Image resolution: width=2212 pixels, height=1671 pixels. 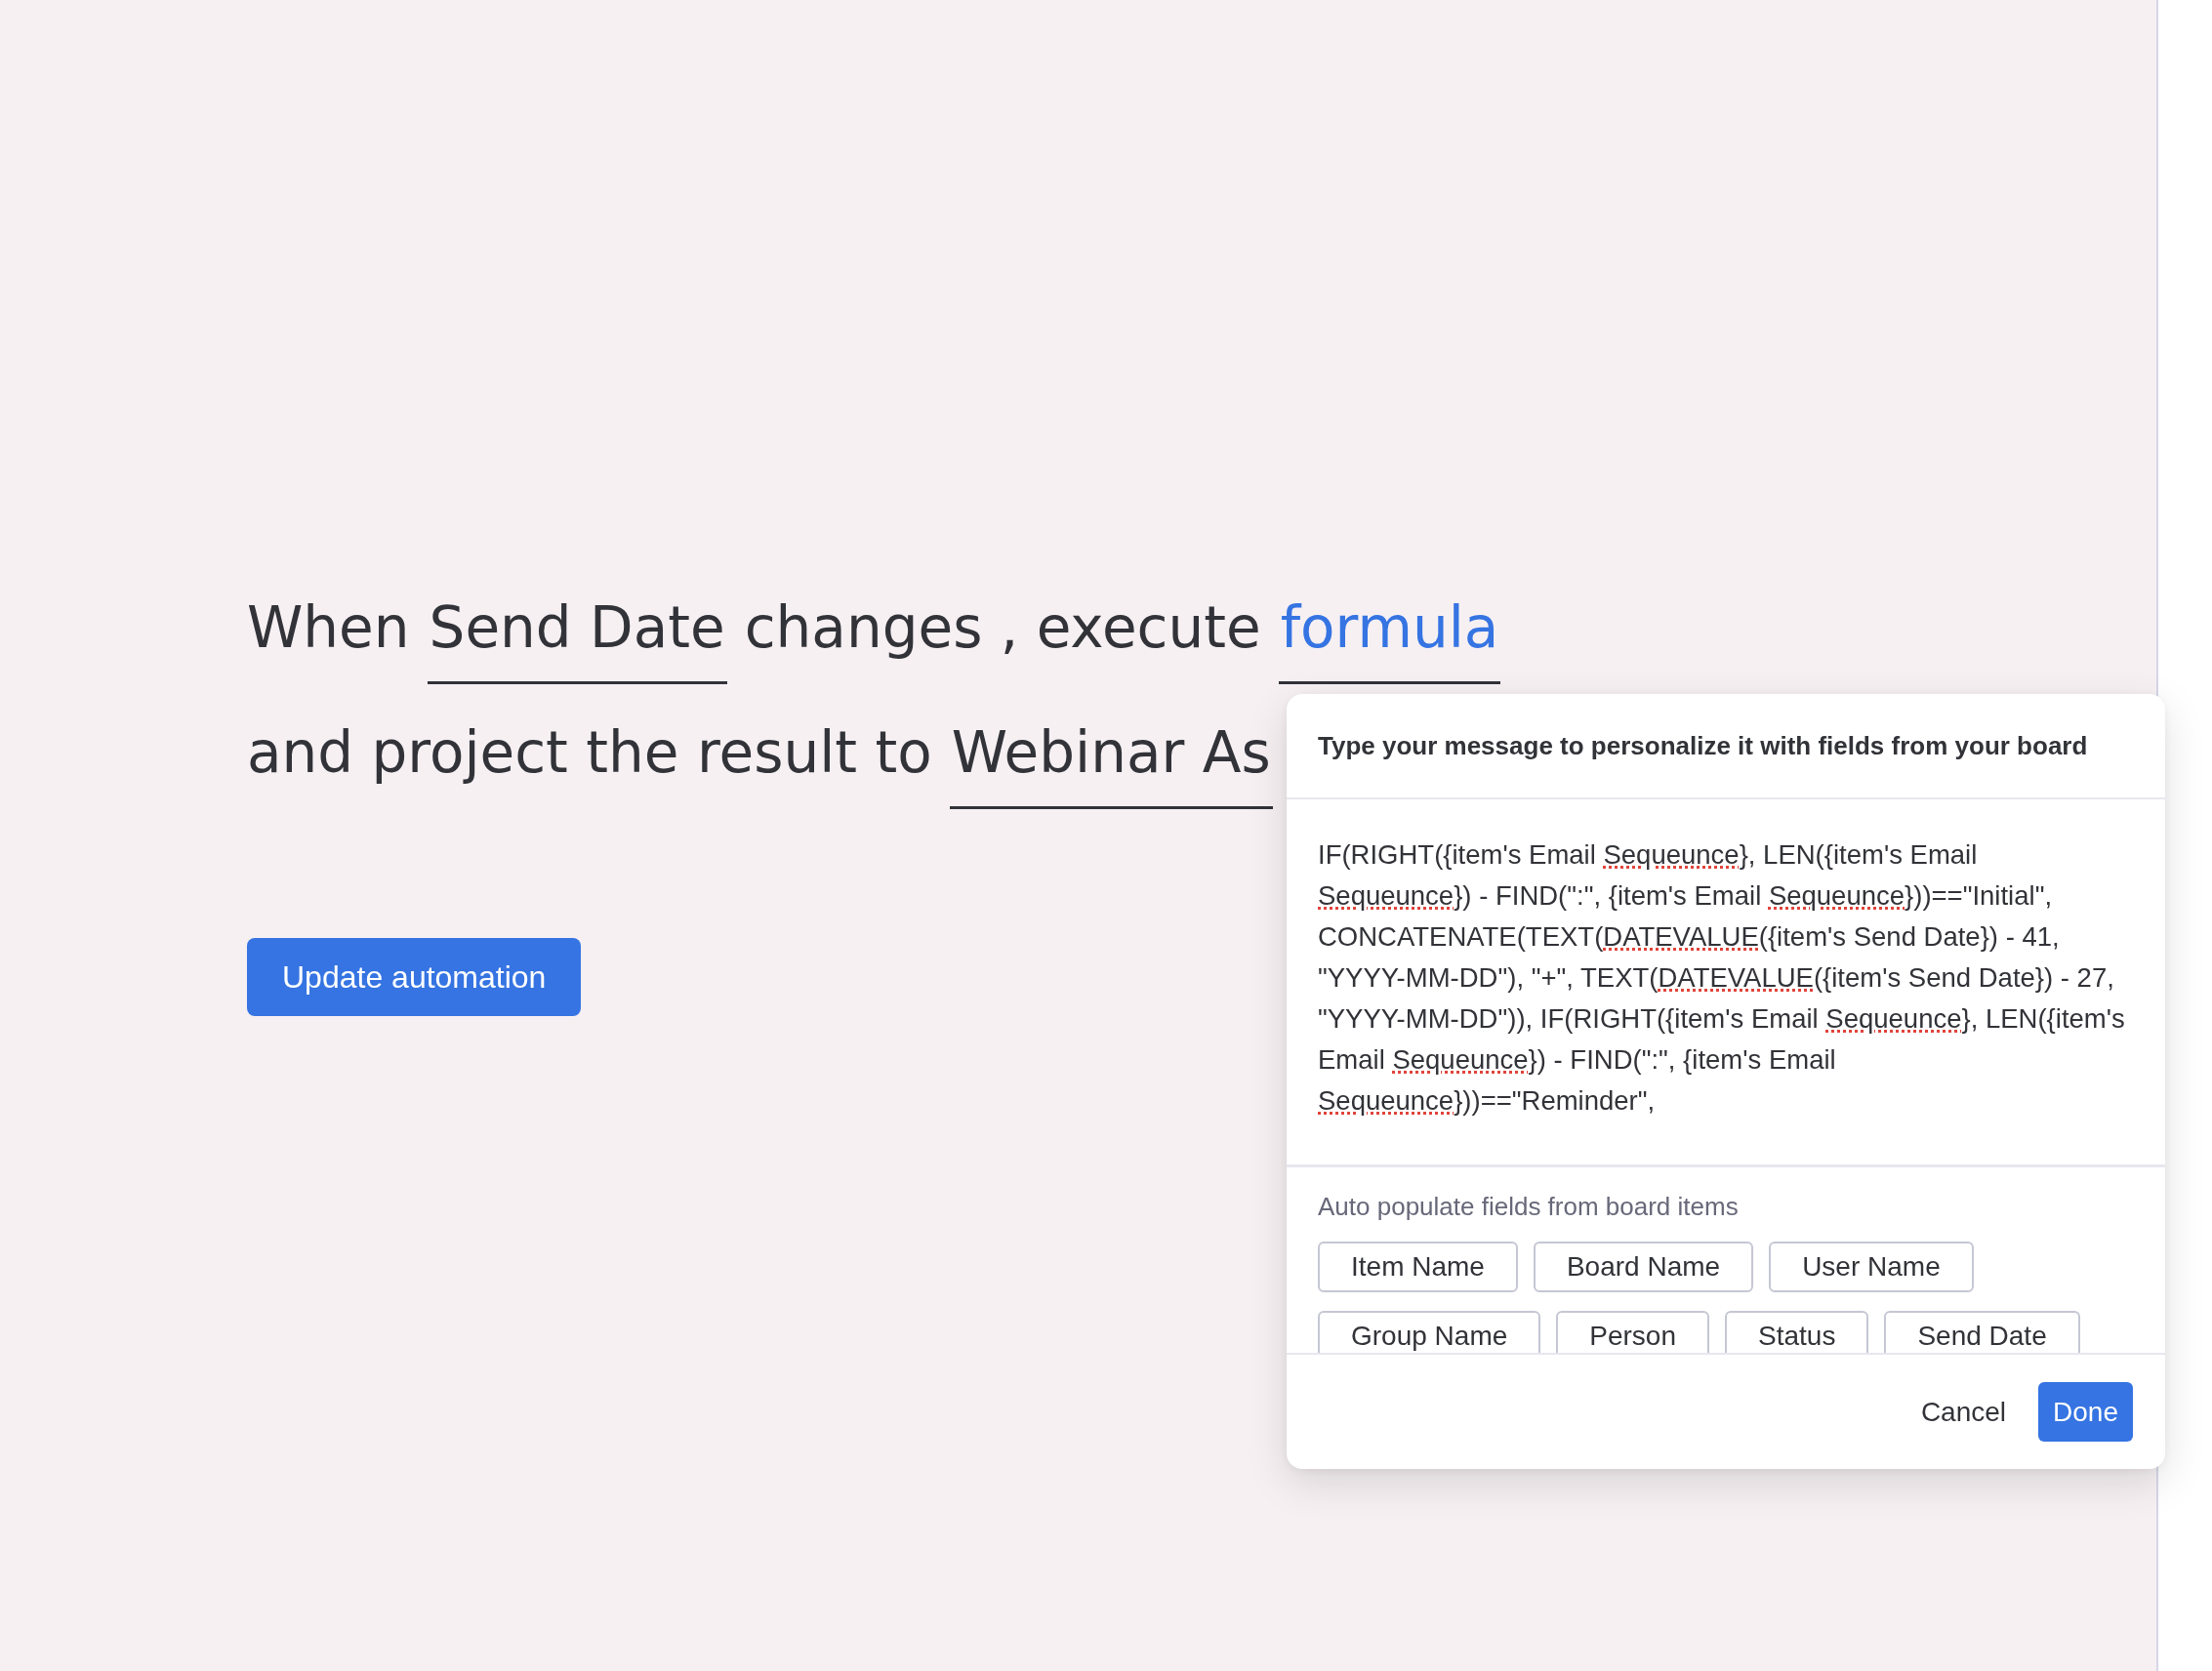 What do you see at coordinates (1418, 1267) in the screenshot?
I see `field-chip: Item Name` at bounding box center [1418, 1267].